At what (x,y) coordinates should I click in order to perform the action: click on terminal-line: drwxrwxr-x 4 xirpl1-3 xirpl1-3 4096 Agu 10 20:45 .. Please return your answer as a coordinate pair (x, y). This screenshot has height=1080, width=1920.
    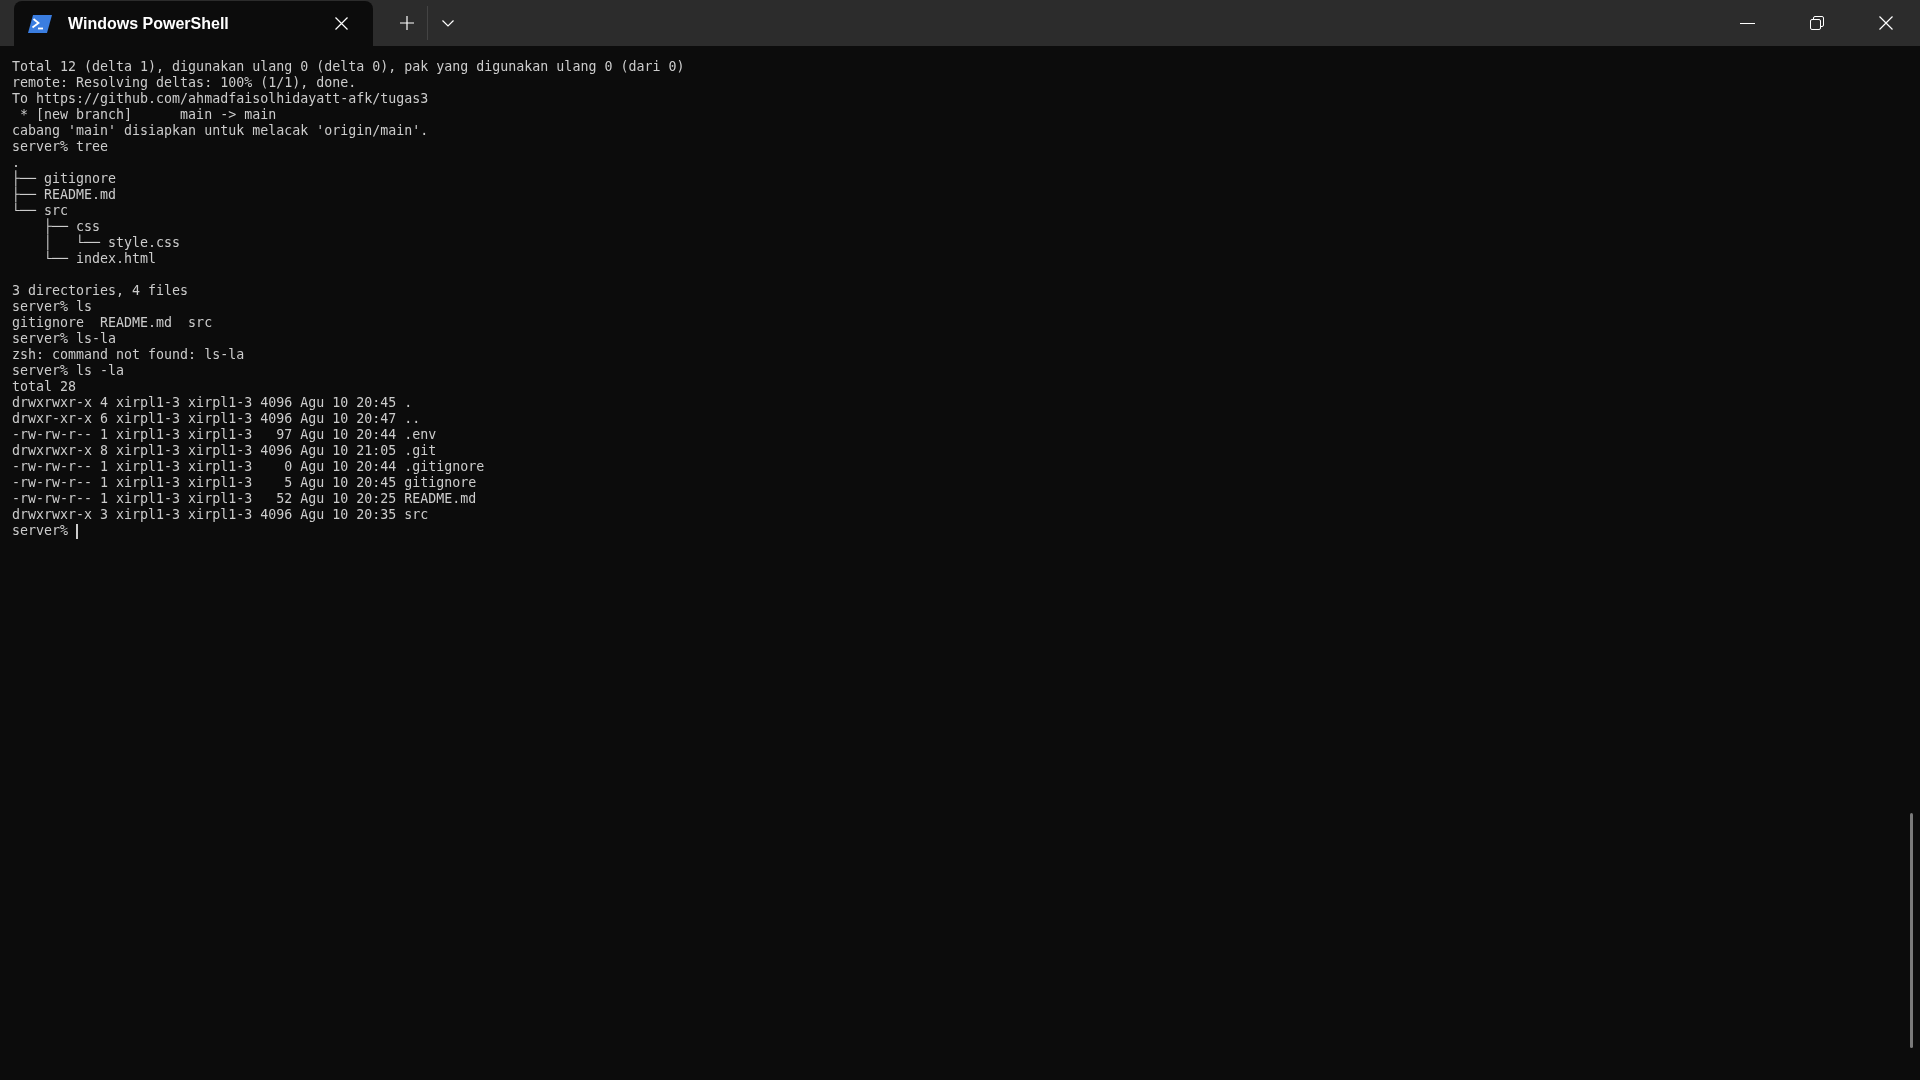
    Looking at the image, I should click on (212, 403).